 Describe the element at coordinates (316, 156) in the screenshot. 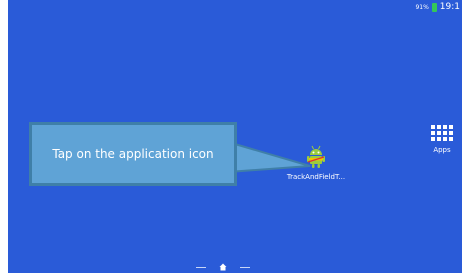

I see `android-robot-icon` at that location.